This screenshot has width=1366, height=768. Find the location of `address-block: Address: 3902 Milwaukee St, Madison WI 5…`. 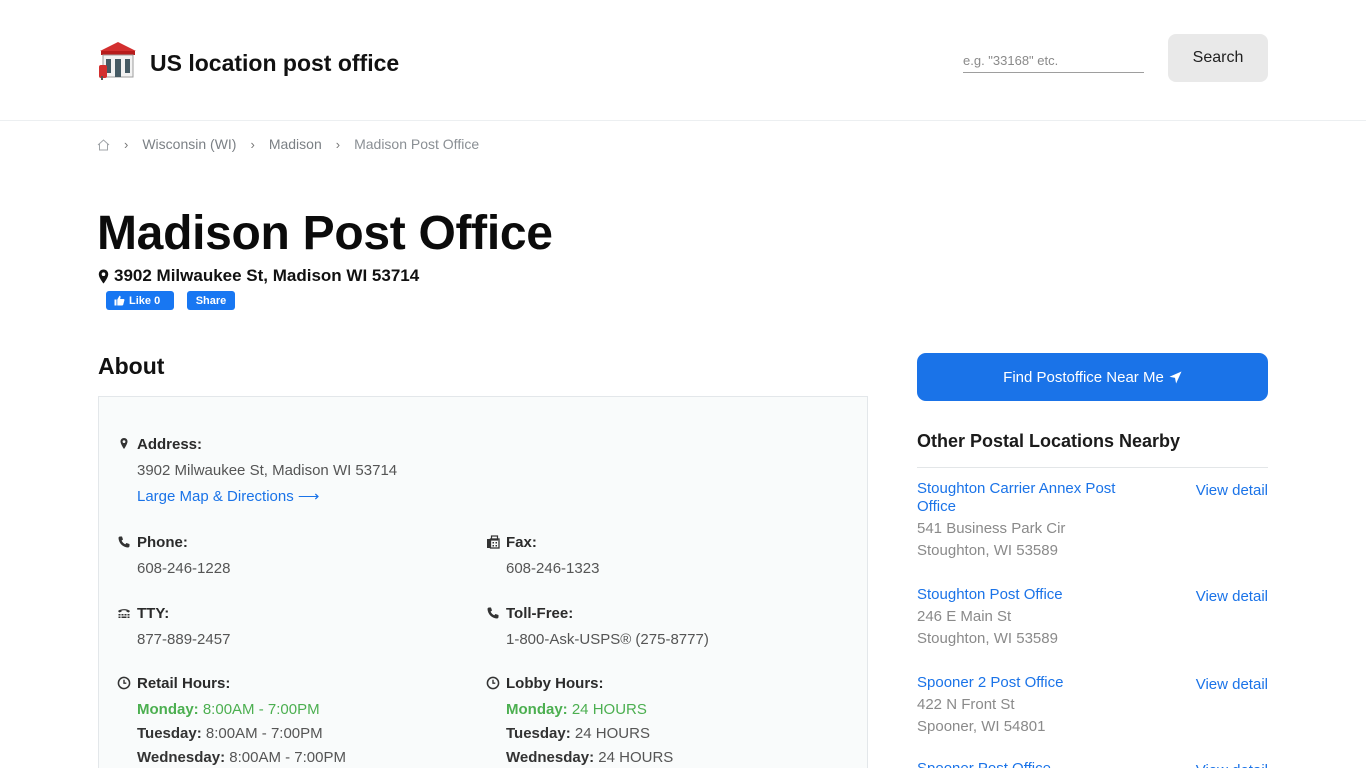

address-block: Address: 3902 Milwaukee St, Madison WI 5… is located at coordinates (259, 470).